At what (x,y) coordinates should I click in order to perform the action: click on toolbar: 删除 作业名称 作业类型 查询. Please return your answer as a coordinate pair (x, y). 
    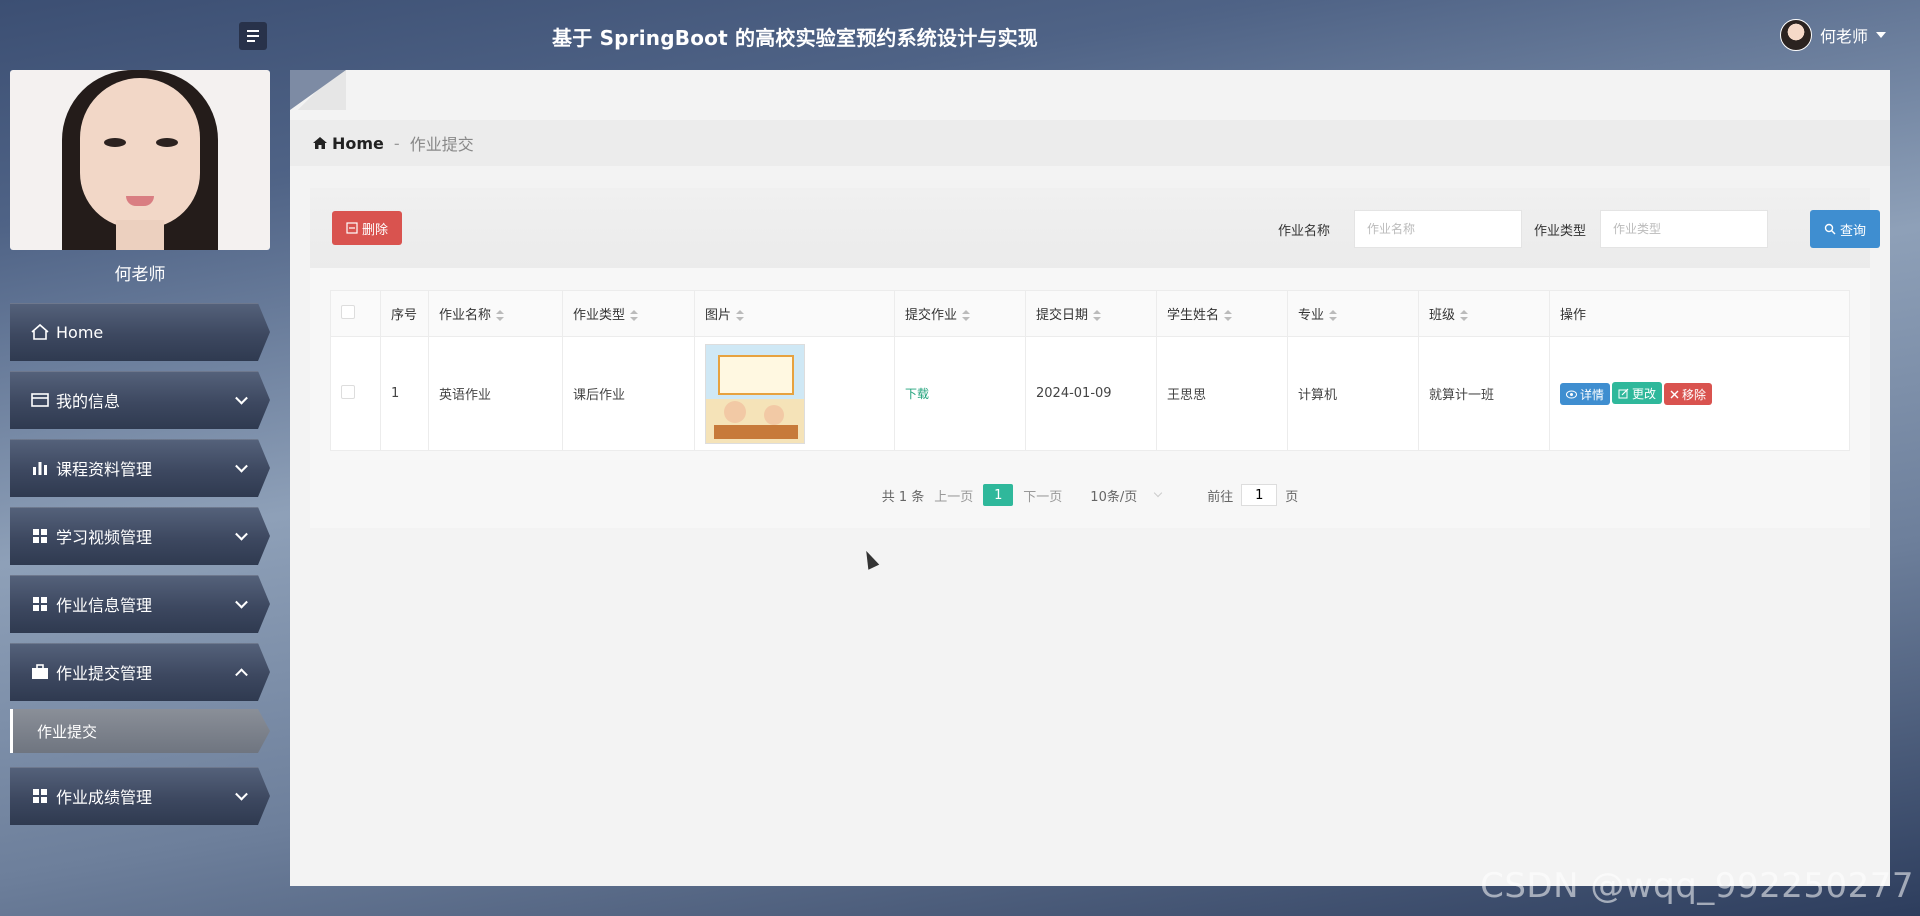
    Looking at the image, I should click on (1095, 228).